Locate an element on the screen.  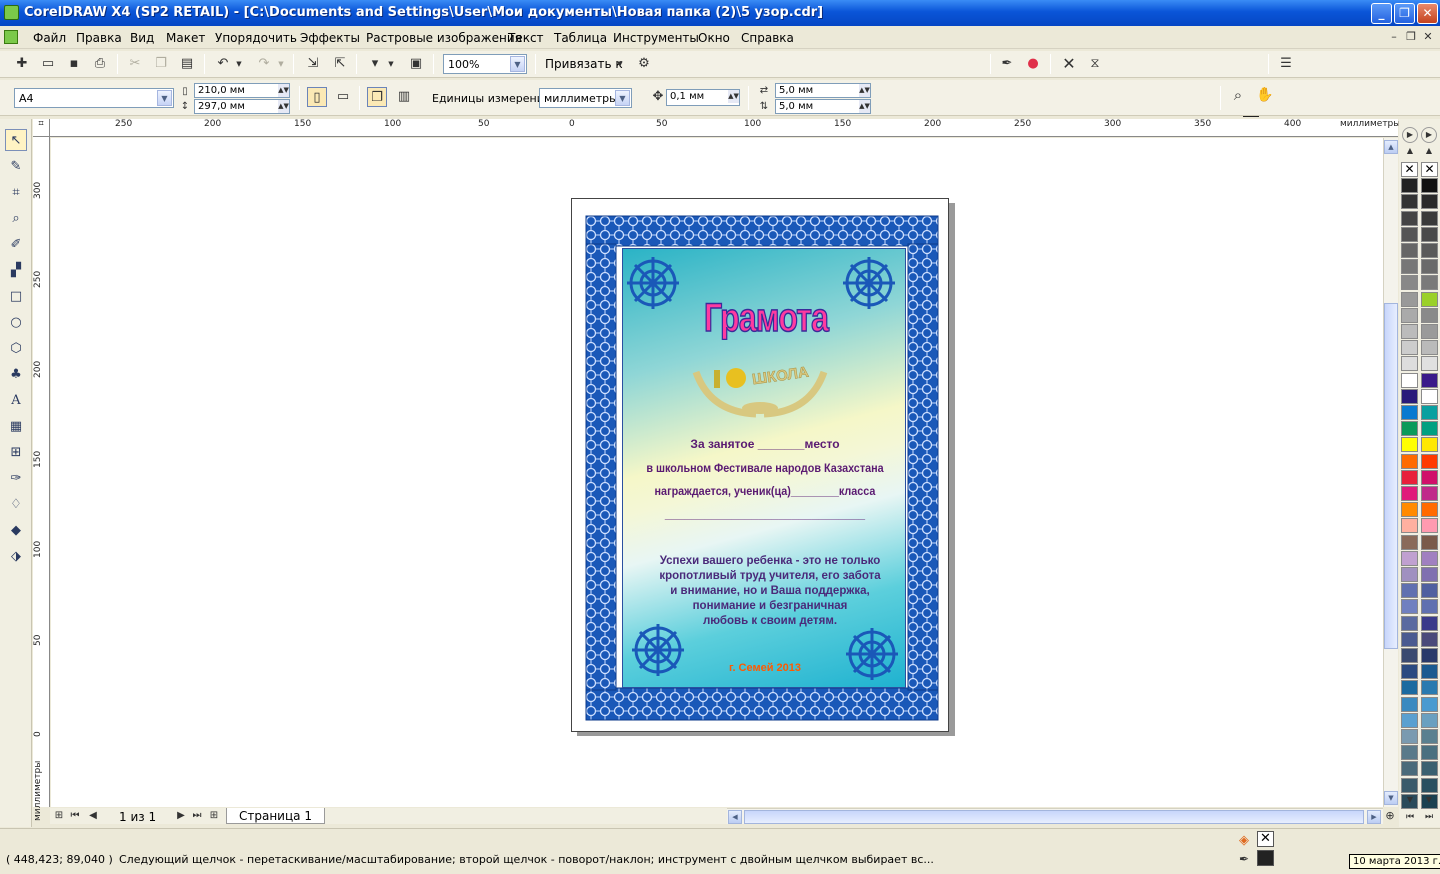
page-width-field: 210,0 мм ▲▼ is located at coordinates (242, 90).